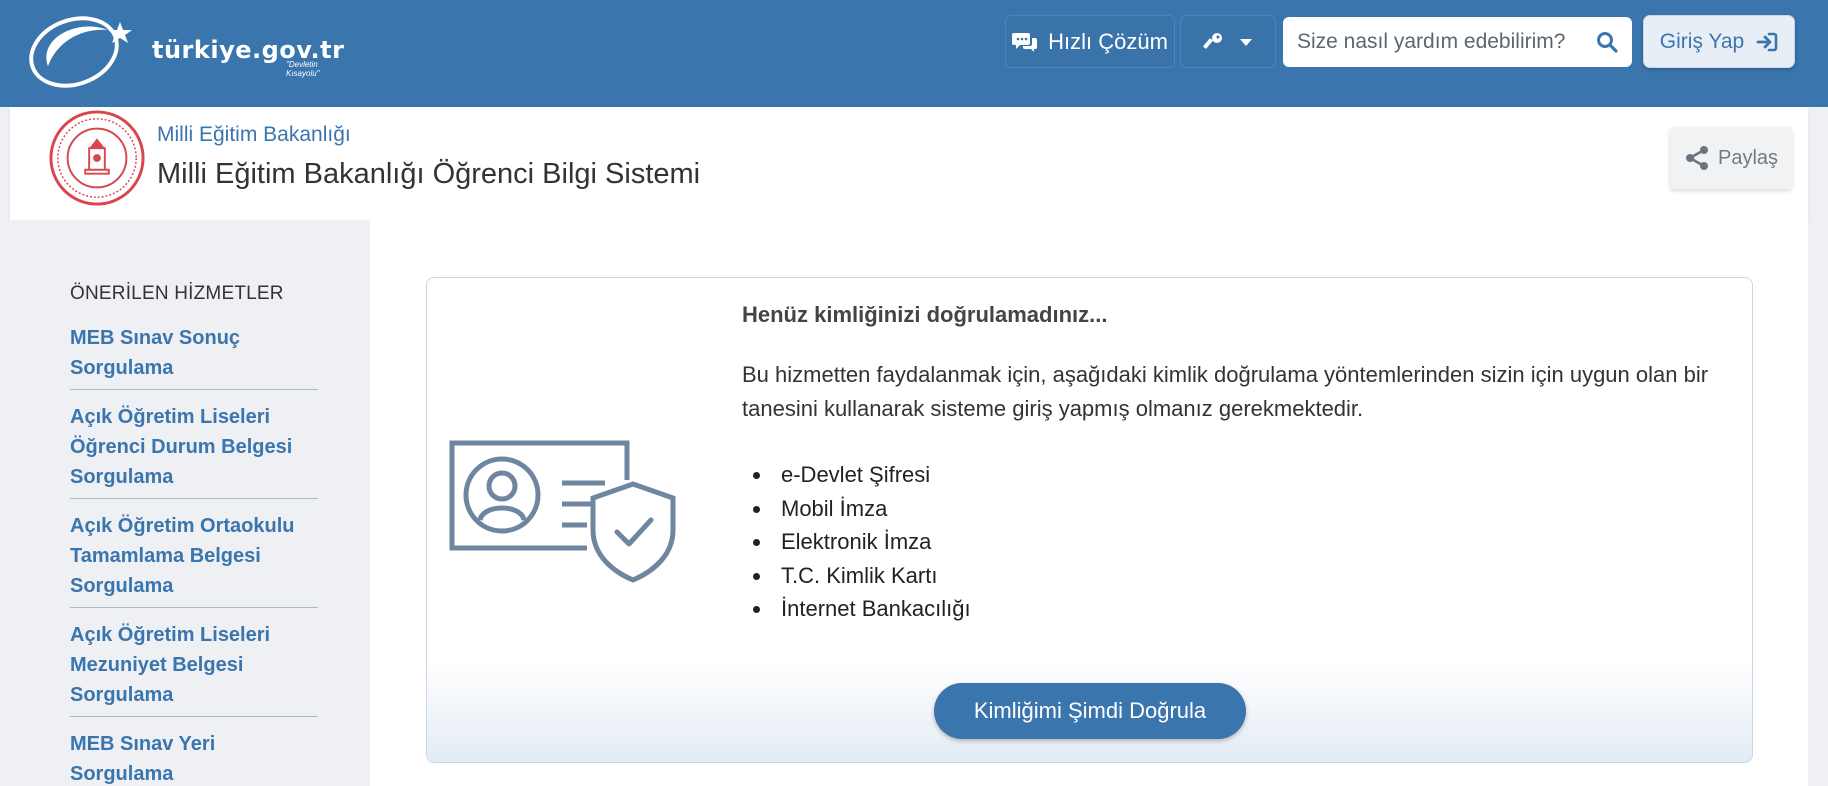 The height and width of the screenshot is (786, 1828). Describe the element at coordinates (1446, 42) in the screenshot. I see `search-input` at that location.